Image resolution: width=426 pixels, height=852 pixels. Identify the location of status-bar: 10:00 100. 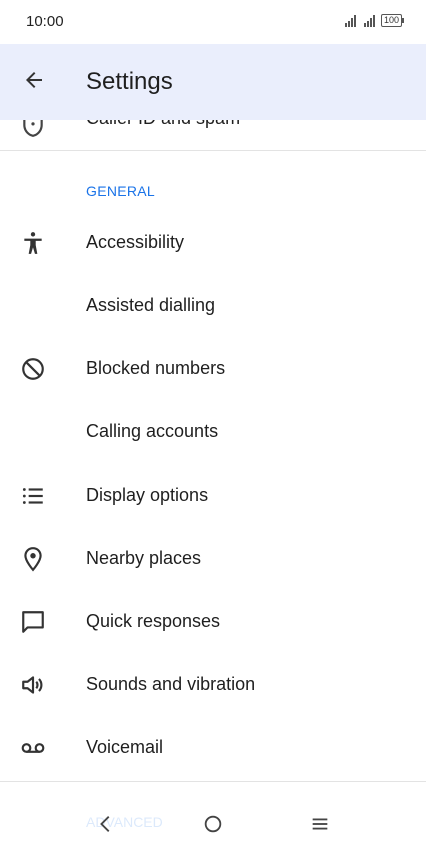
(213, 22).